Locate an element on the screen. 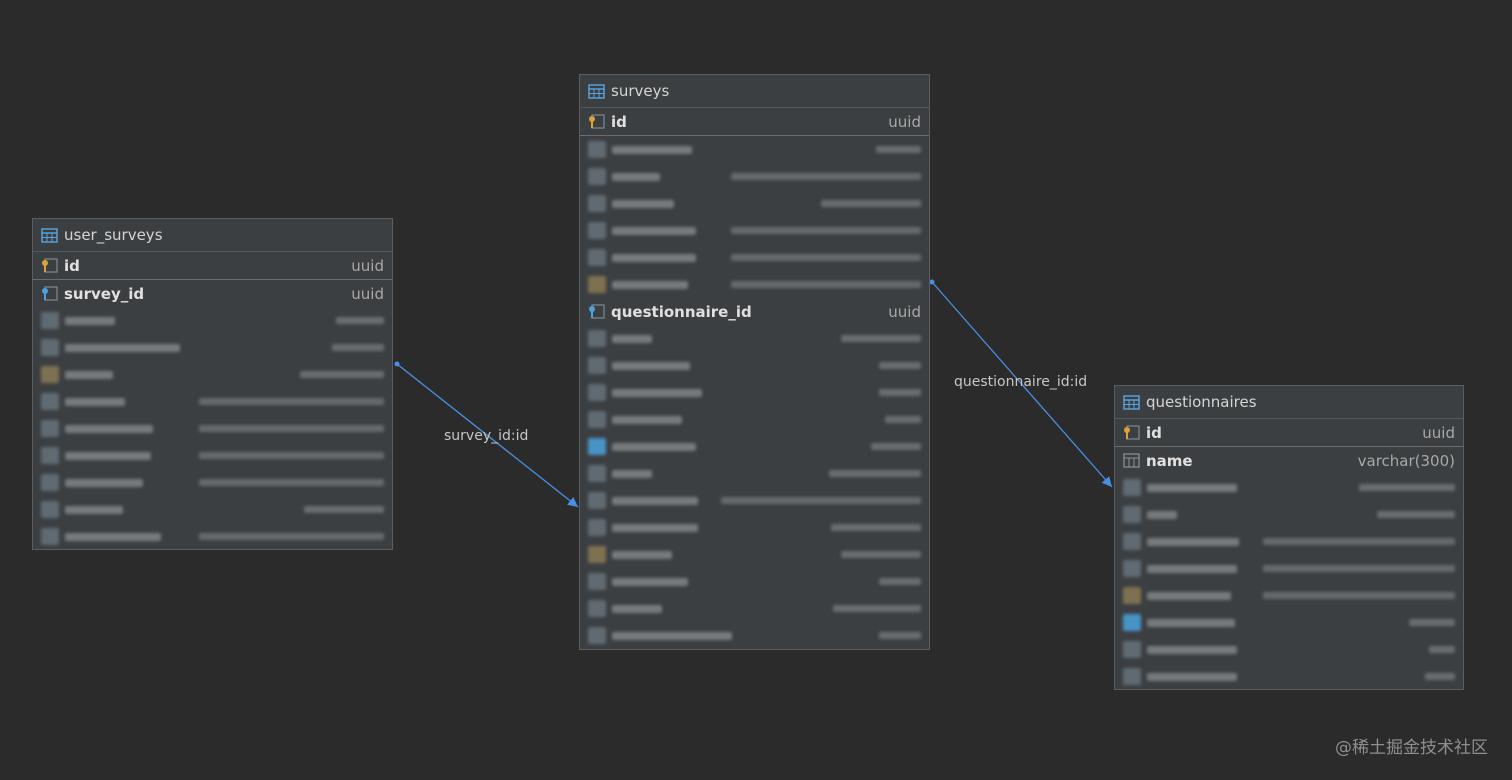 The width and height of the screenshot is (1512, 780). table-header: user_surveys is located at coordinates (212, 235).